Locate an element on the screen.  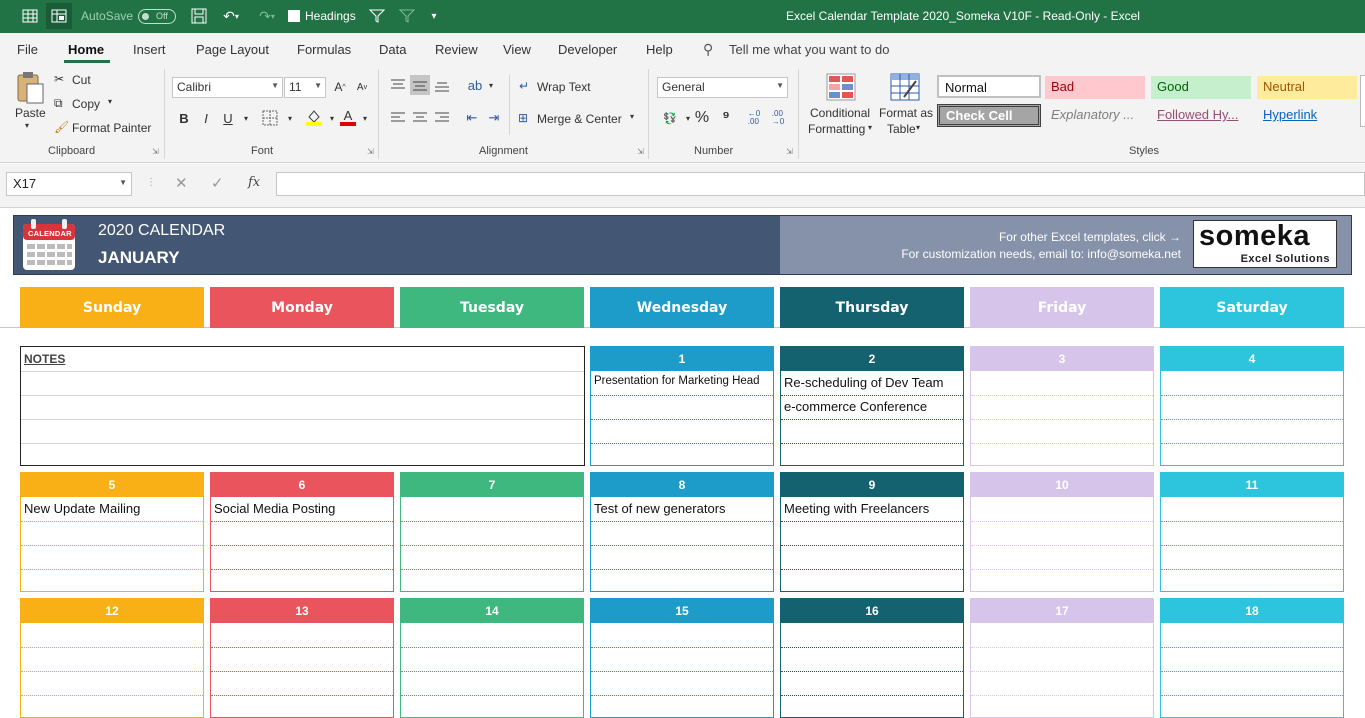
accounting-format-icon: 💱 is located at coordinates (670, 118).